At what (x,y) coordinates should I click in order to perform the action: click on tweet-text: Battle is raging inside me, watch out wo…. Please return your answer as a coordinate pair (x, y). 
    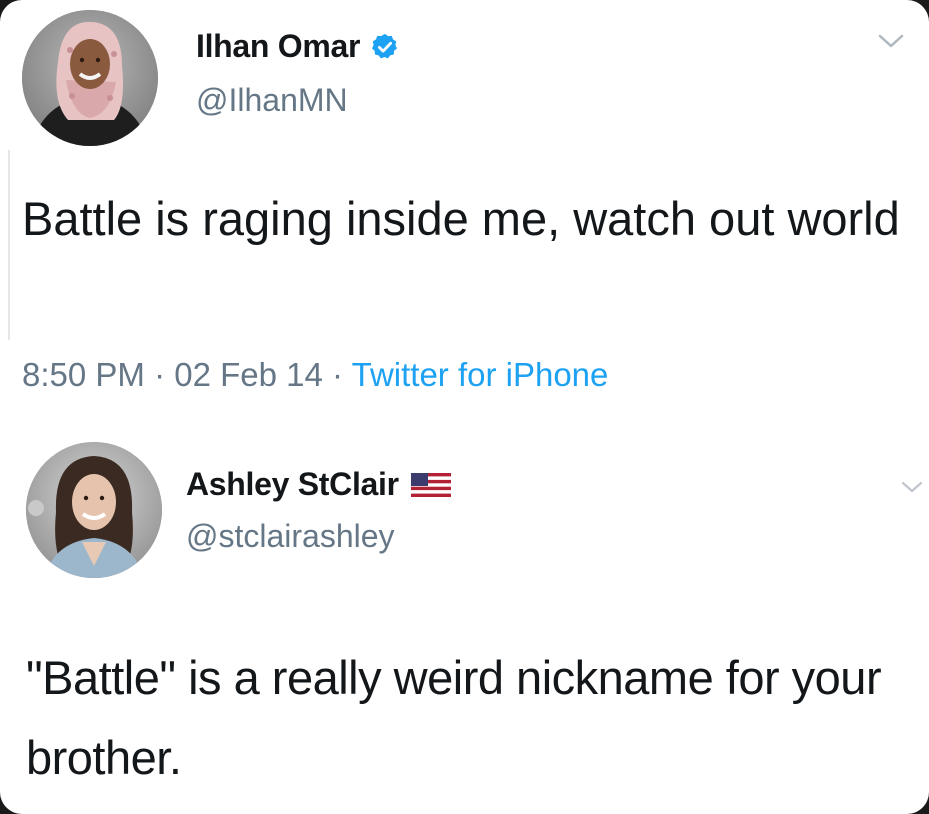
    Looking at the image, I should click on (461, 218).